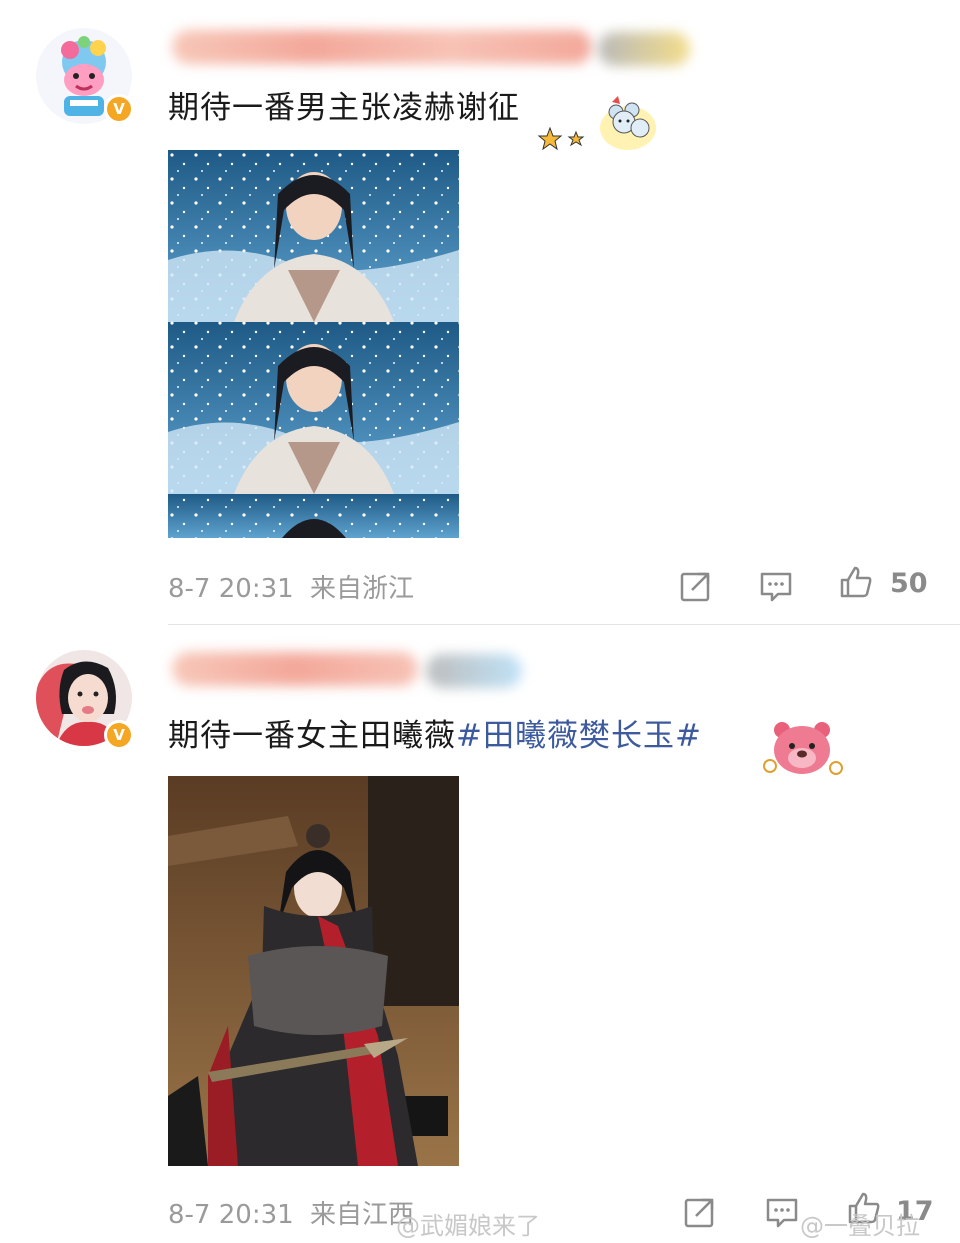  Describe the element at coordinates (803, 748) in the screenshot. I see `strawberry-bear-sticker` at that location.